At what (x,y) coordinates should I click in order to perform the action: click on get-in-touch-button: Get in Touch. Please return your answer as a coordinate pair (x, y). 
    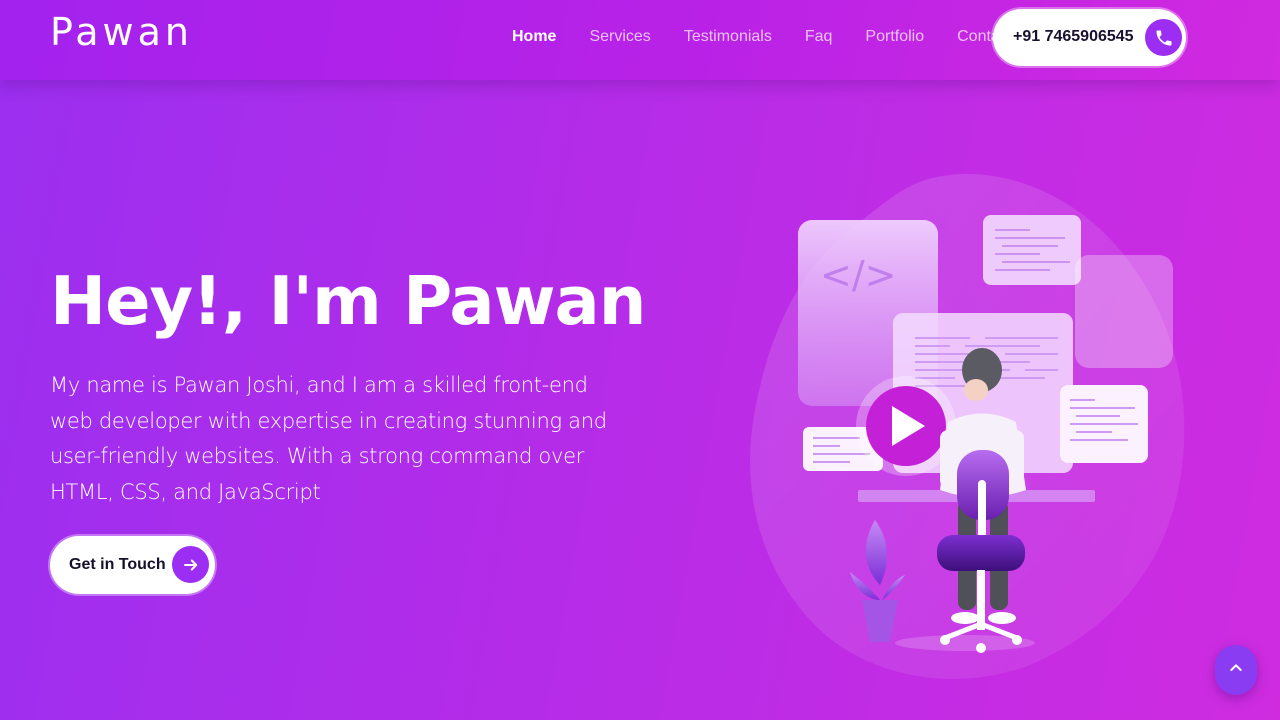
    Looking at the image, I should click on (132, 565).